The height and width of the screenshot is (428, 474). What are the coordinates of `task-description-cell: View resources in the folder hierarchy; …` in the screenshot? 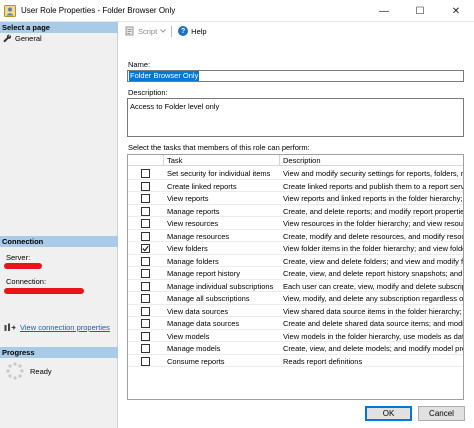 It's located at (373, 223).